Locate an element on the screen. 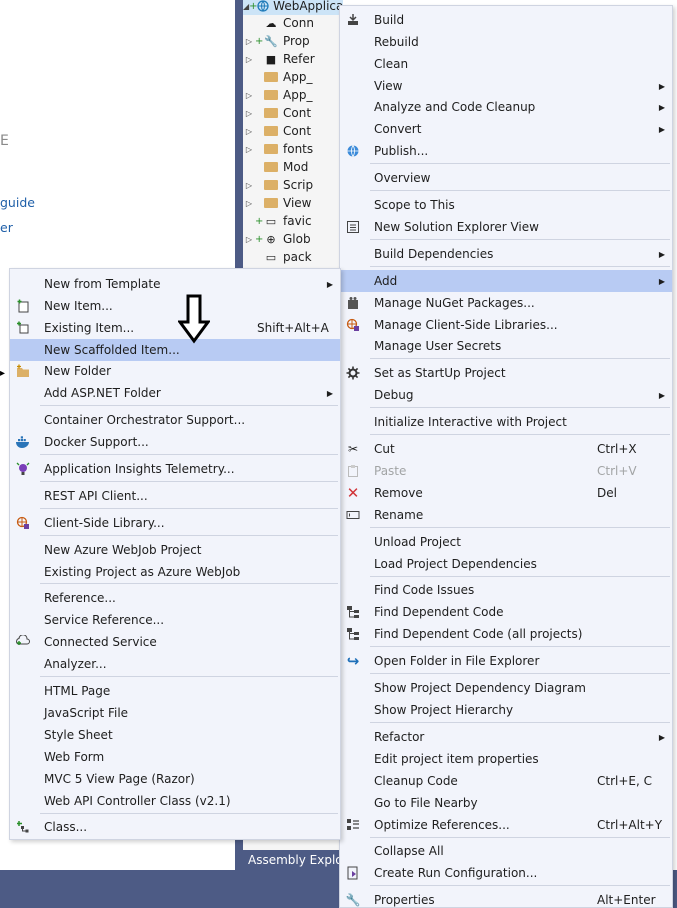  se-row-folder: ▷ App_ is located at coordinates (293, 95).